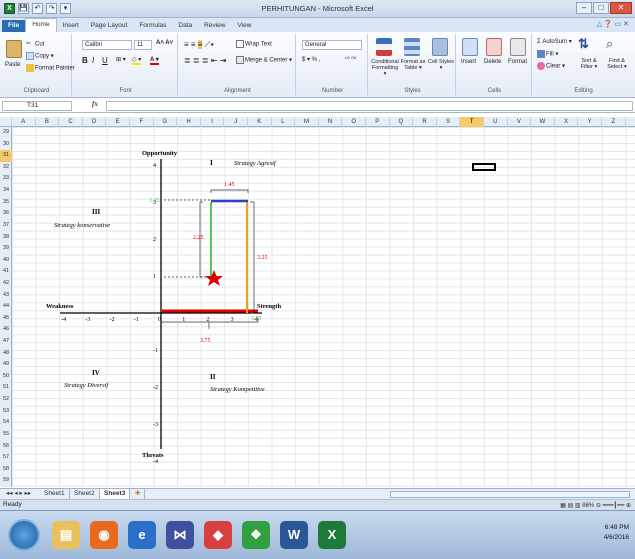  I want to click on autosum-button: Σ AutoSum ▾, so click(554, 41).